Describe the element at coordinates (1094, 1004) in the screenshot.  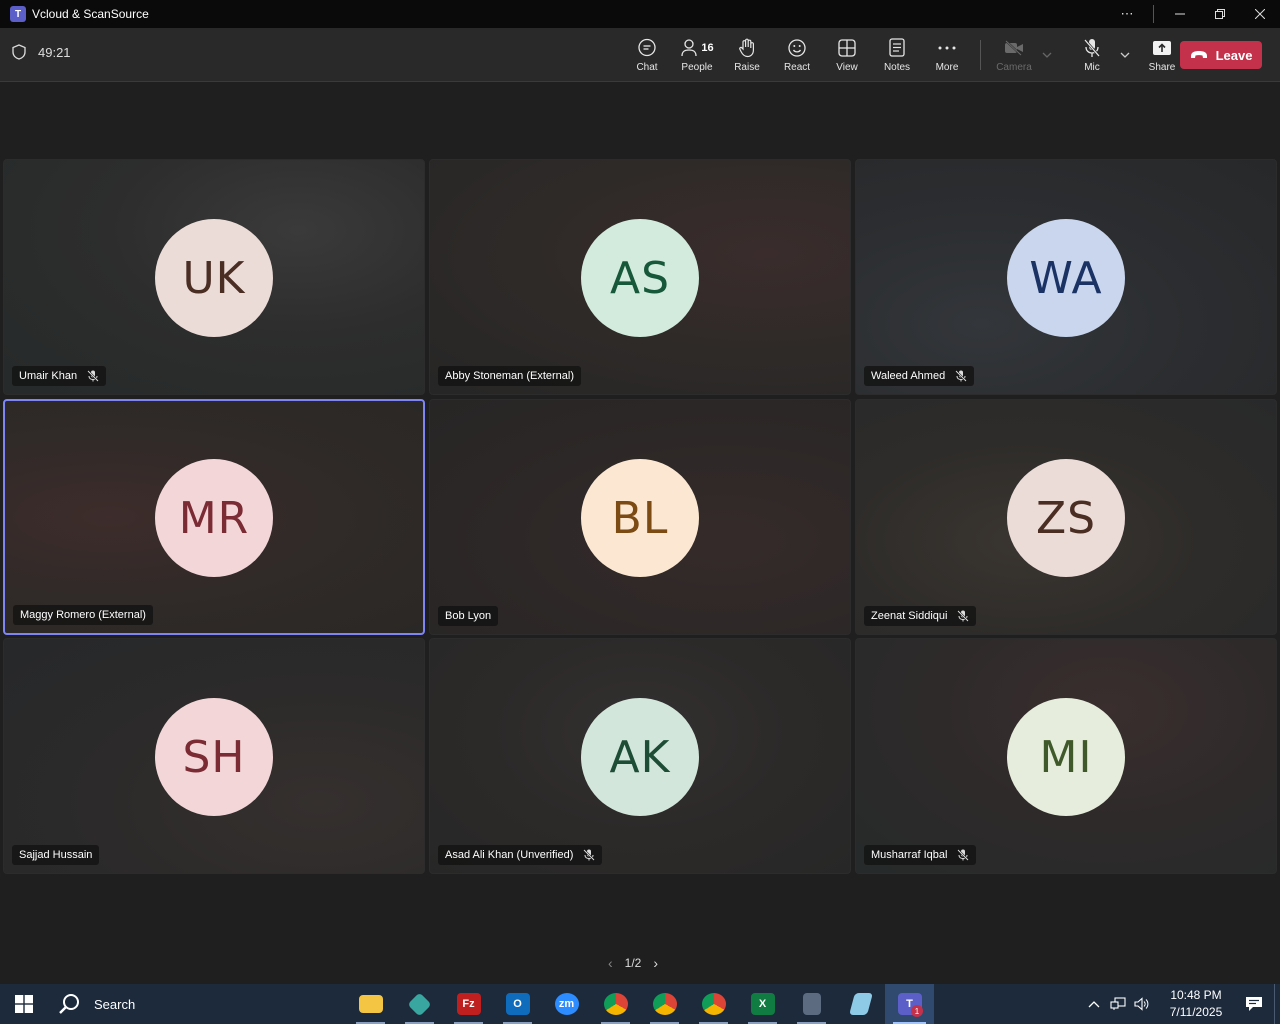
I see `chevron-up-icon` at that location.